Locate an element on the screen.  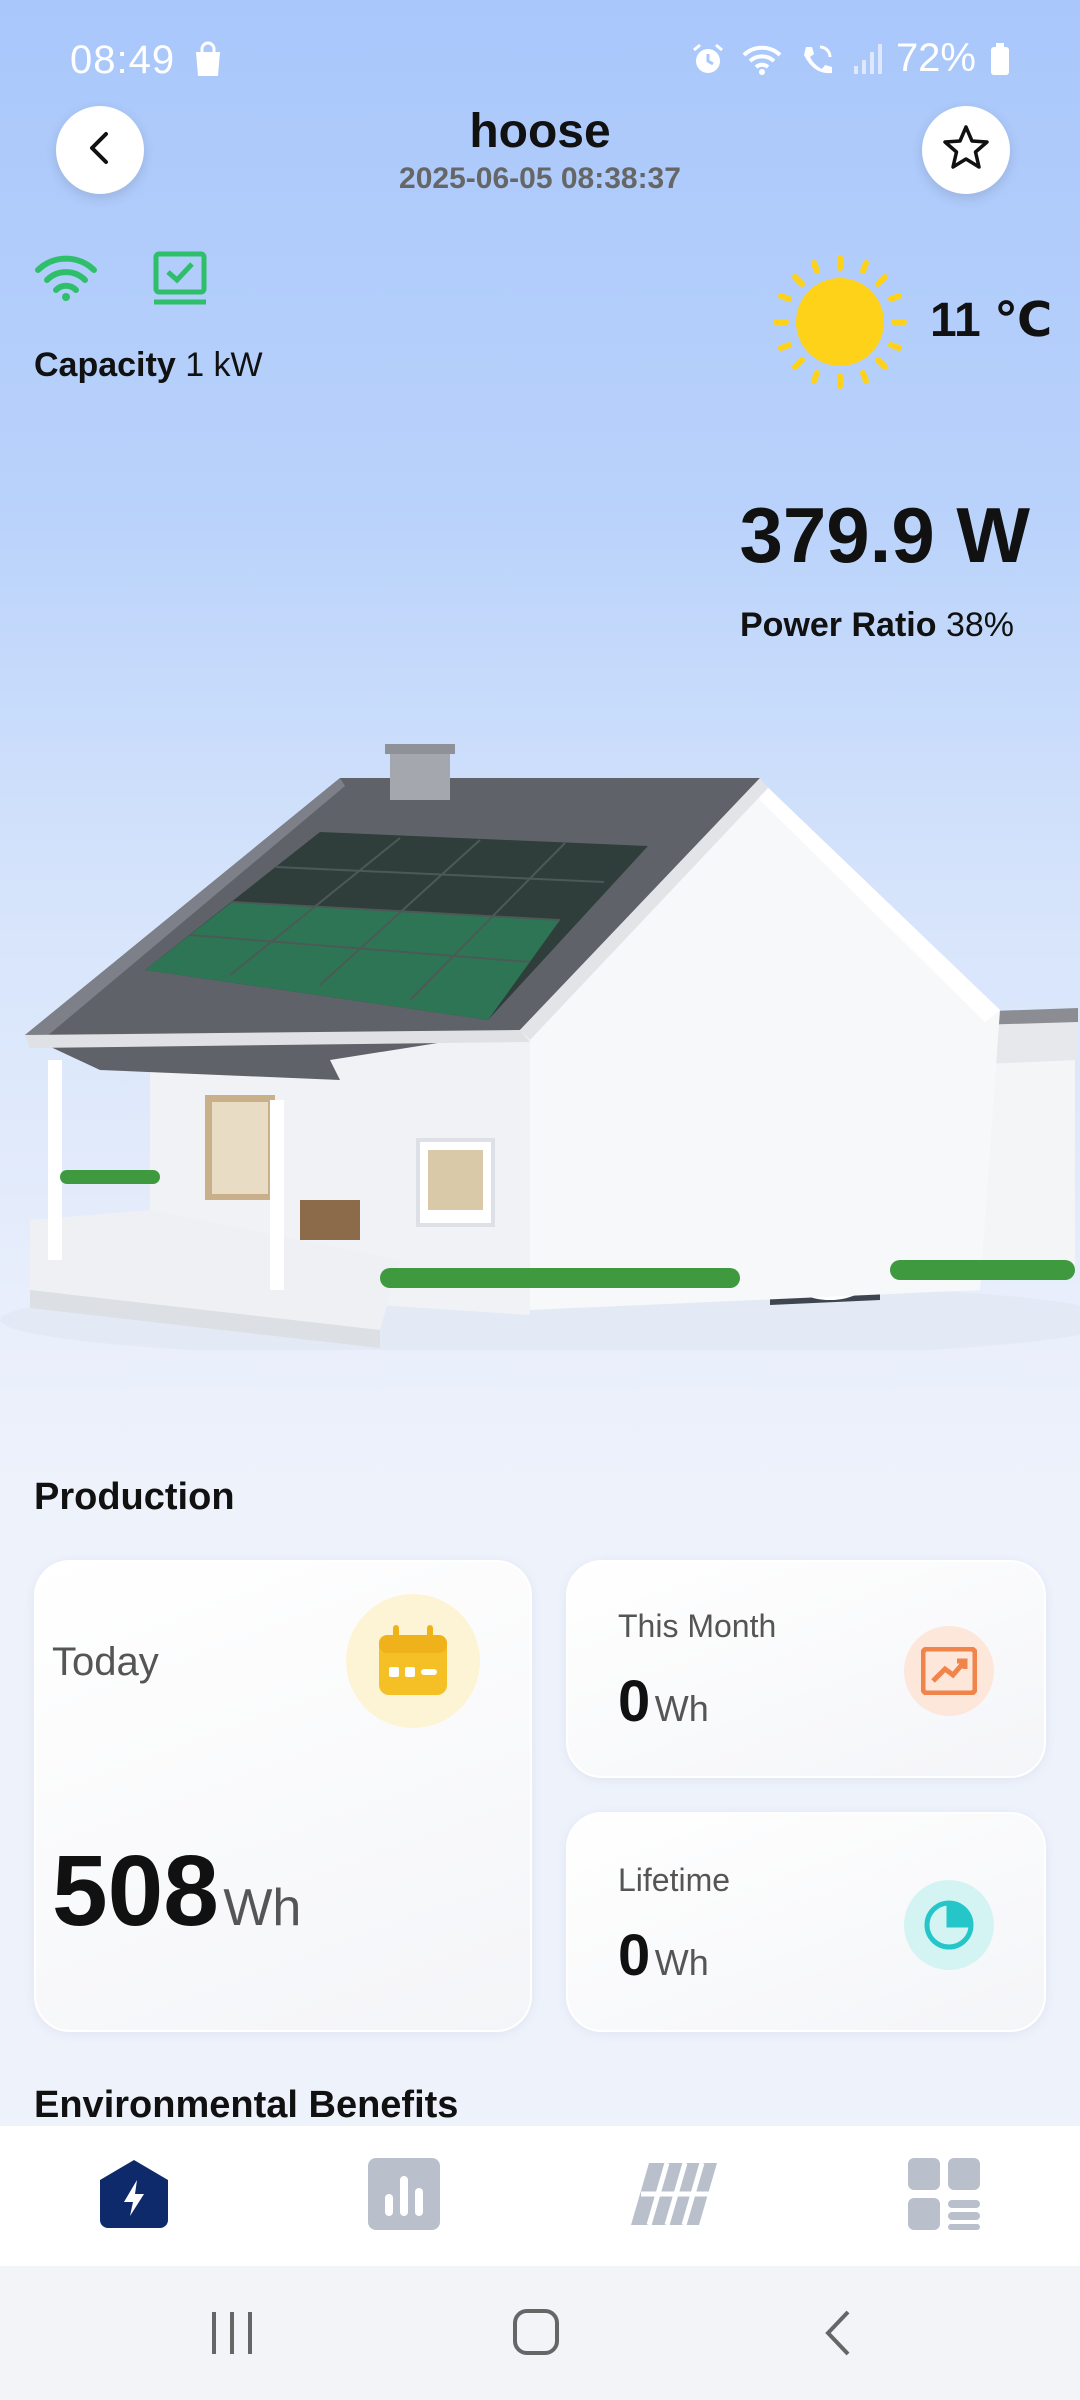
status-bar: 08:49 72% is located at coordinates (540, 60).